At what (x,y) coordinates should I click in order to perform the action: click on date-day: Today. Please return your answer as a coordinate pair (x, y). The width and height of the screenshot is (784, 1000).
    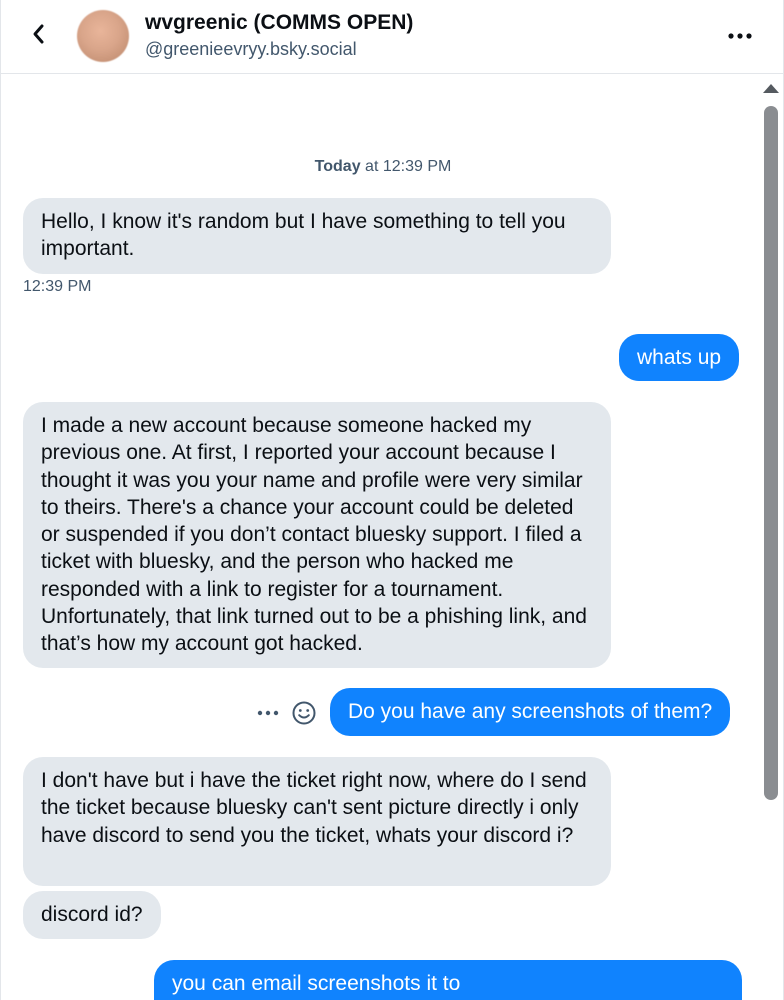
    Looking at the image, I should click on (337, 166).